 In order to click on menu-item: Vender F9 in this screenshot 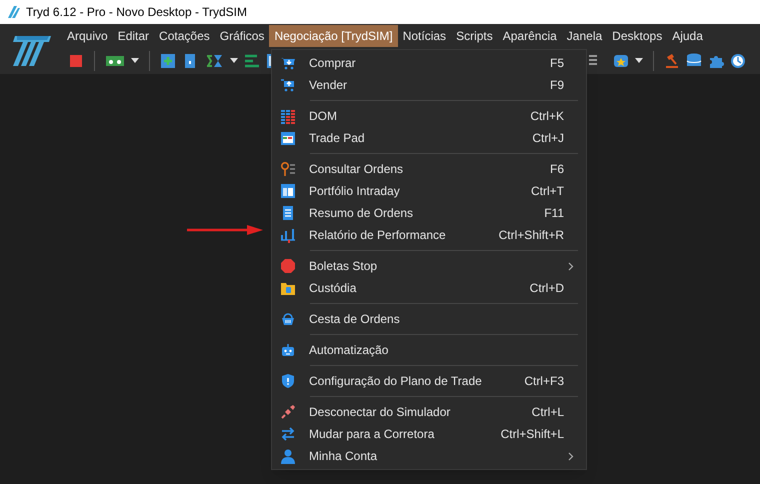, I will do `click(429, 85)`.